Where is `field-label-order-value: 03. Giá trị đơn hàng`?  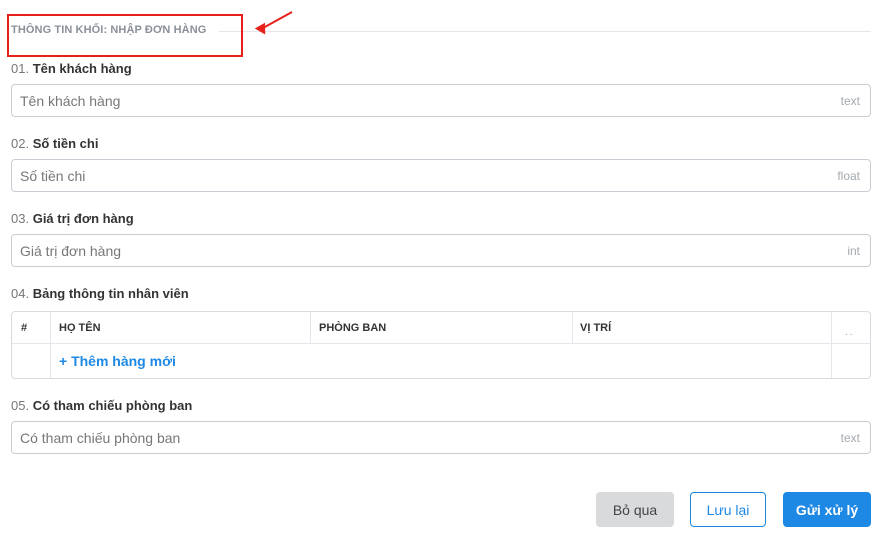 field-label-order-value: 03. Giá trị đơn hàng is located at coordinates (72, 218).